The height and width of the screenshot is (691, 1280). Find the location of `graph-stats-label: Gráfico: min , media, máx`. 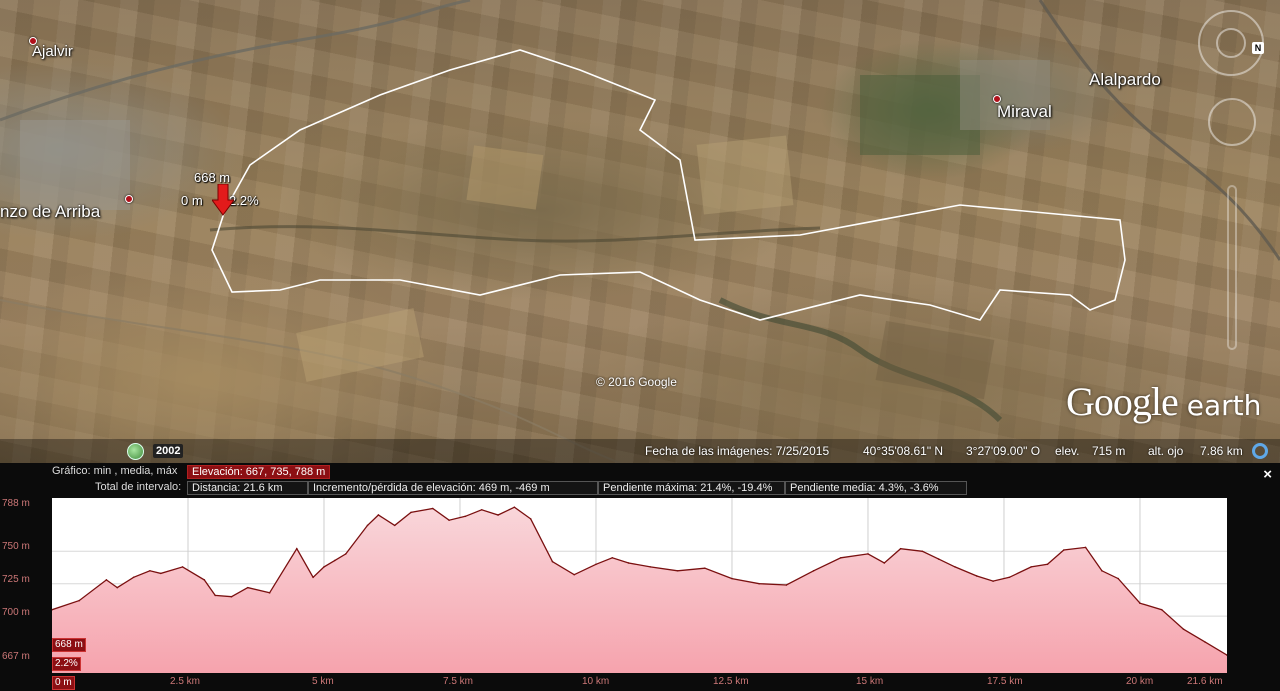

graph-stats-label: Gráfico: min , media, máx is located at coordinates (115, 471).